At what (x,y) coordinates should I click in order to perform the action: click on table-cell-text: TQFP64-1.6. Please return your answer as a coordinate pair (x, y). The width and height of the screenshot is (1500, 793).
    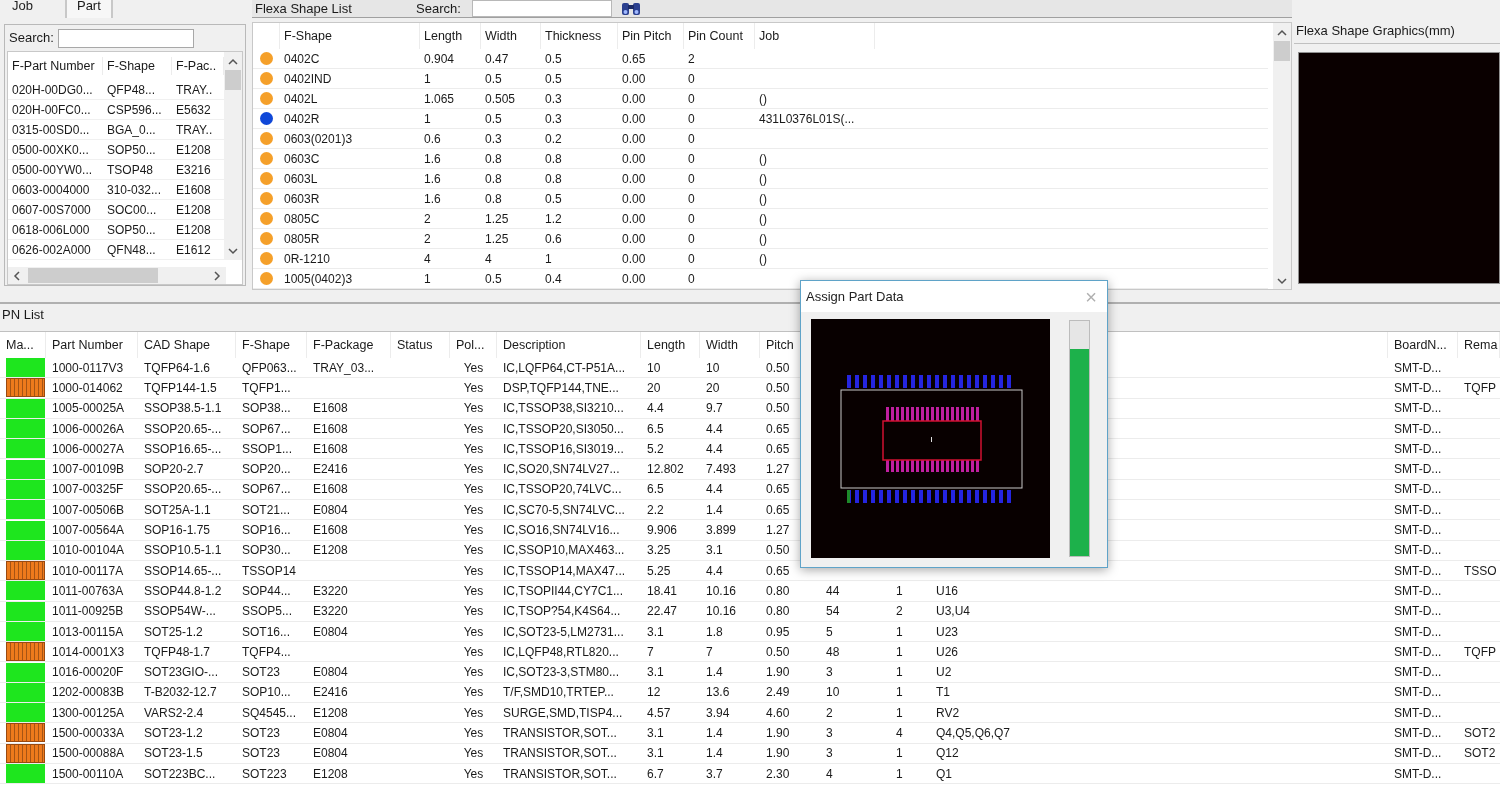
    Looking at the image, I should click on (177, 368).